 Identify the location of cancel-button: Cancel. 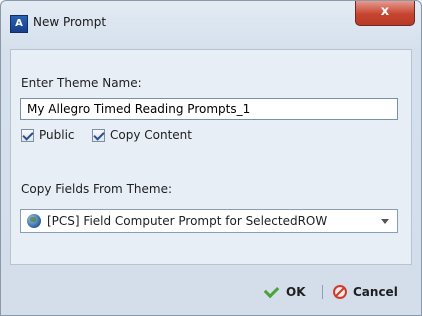
(365, 292).